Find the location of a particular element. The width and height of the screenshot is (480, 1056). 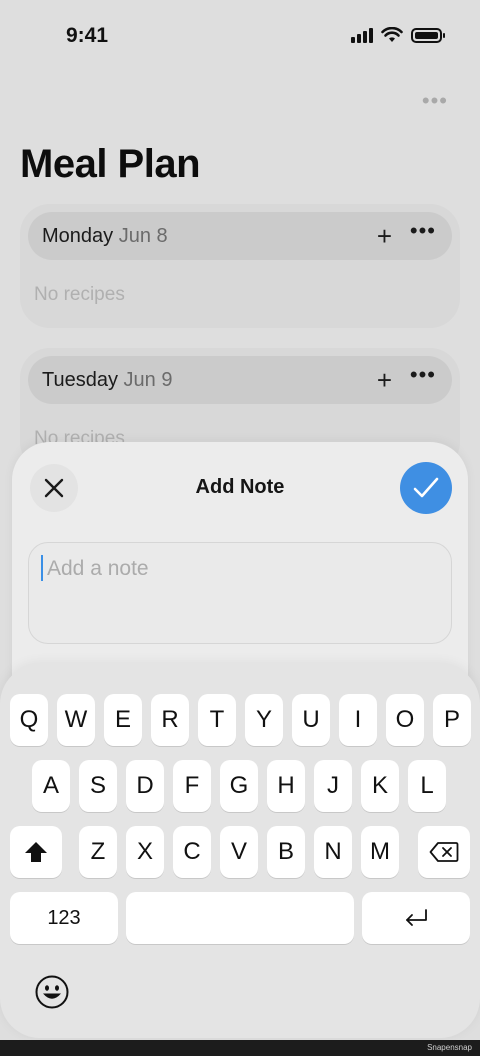

key-n: N is located at coordinates (333, 852).